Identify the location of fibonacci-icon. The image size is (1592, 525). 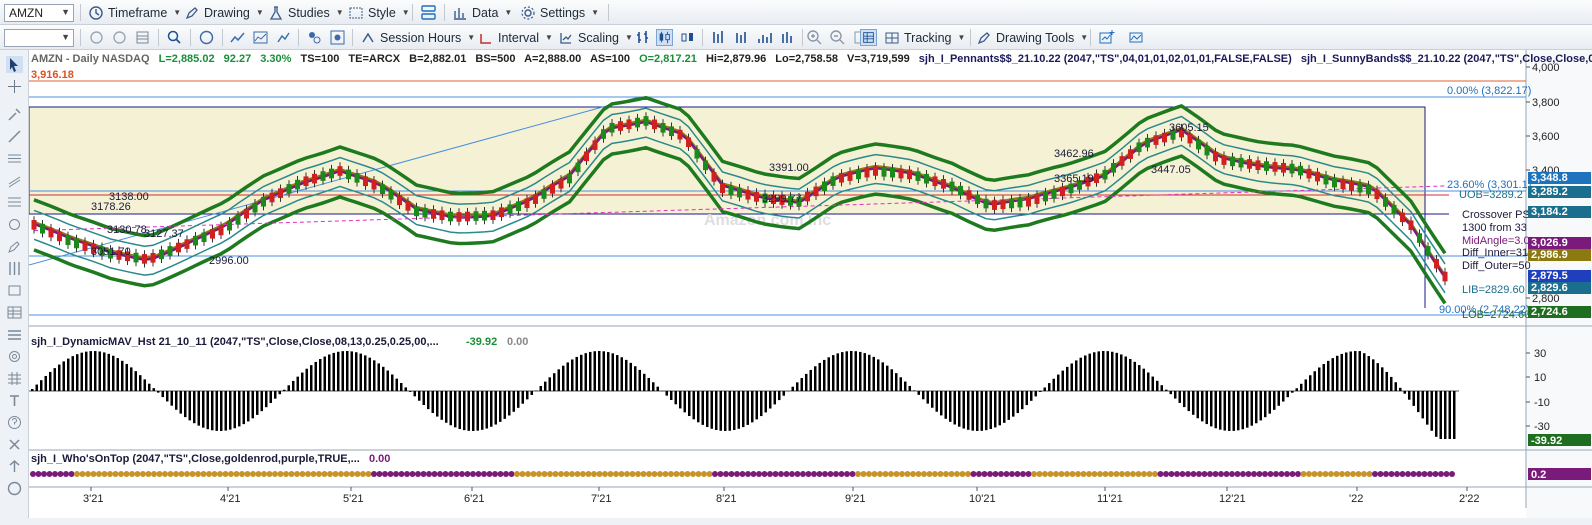
(14, 202).